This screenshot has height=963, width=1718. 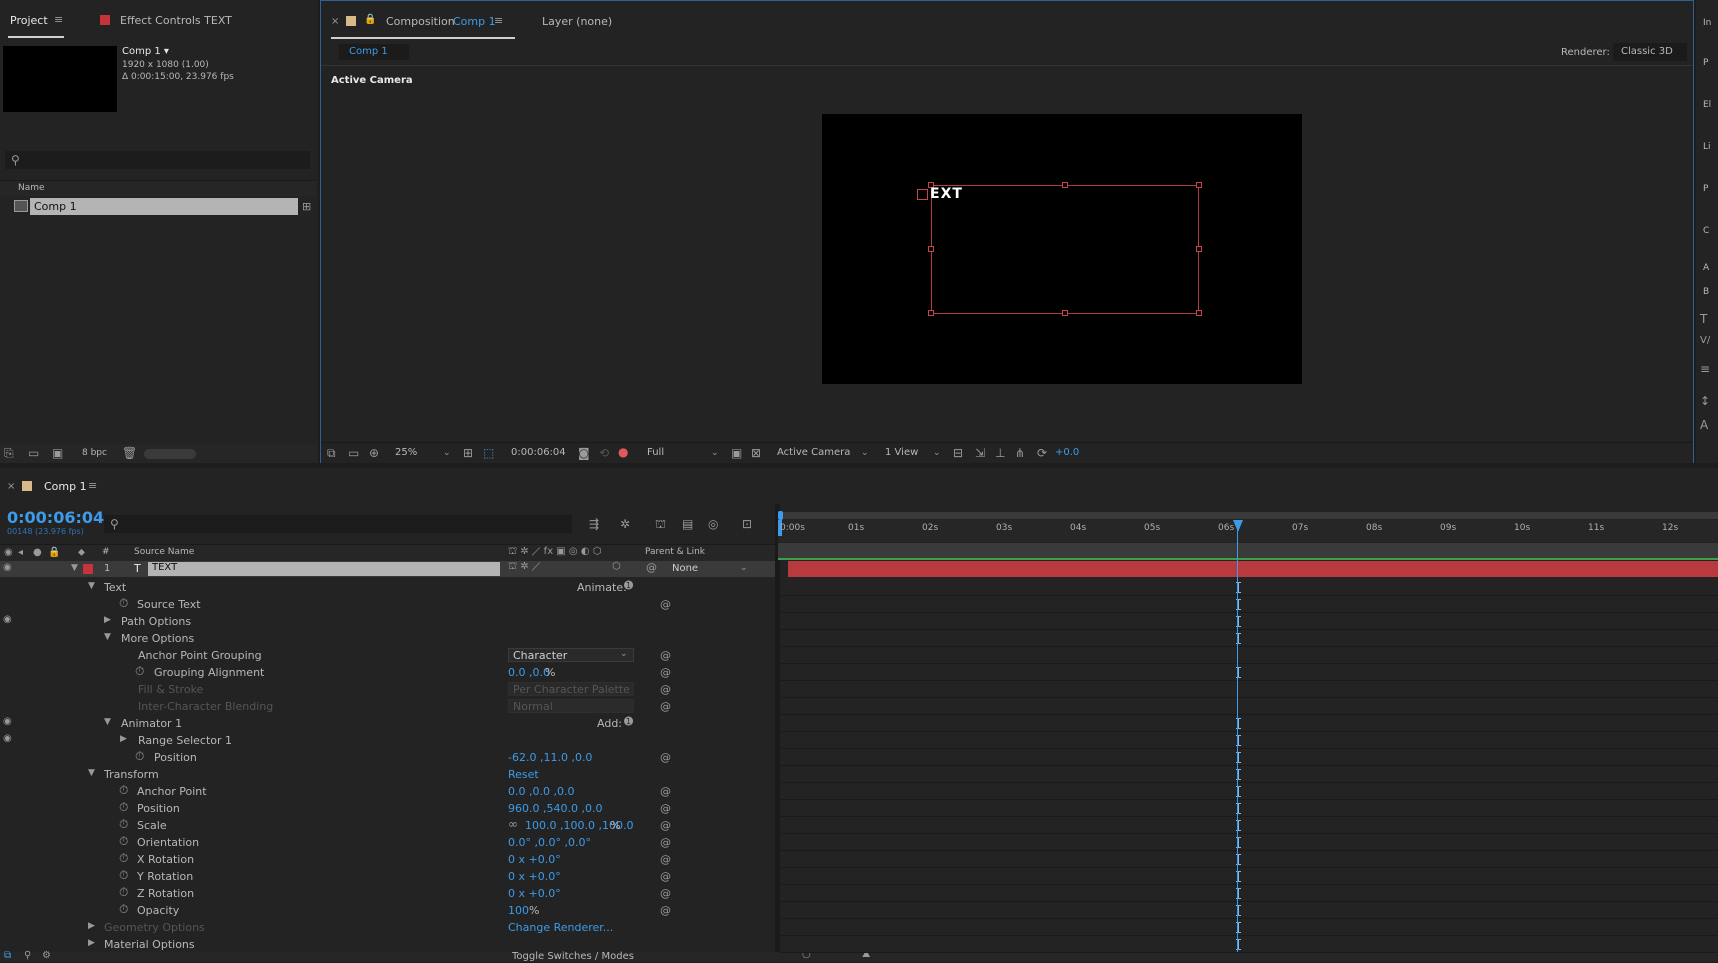 What do you see at coordinates (65, 486) in the screenshot?
I see `tab-timeline: Comp 1` at bounding box center [65, 486].